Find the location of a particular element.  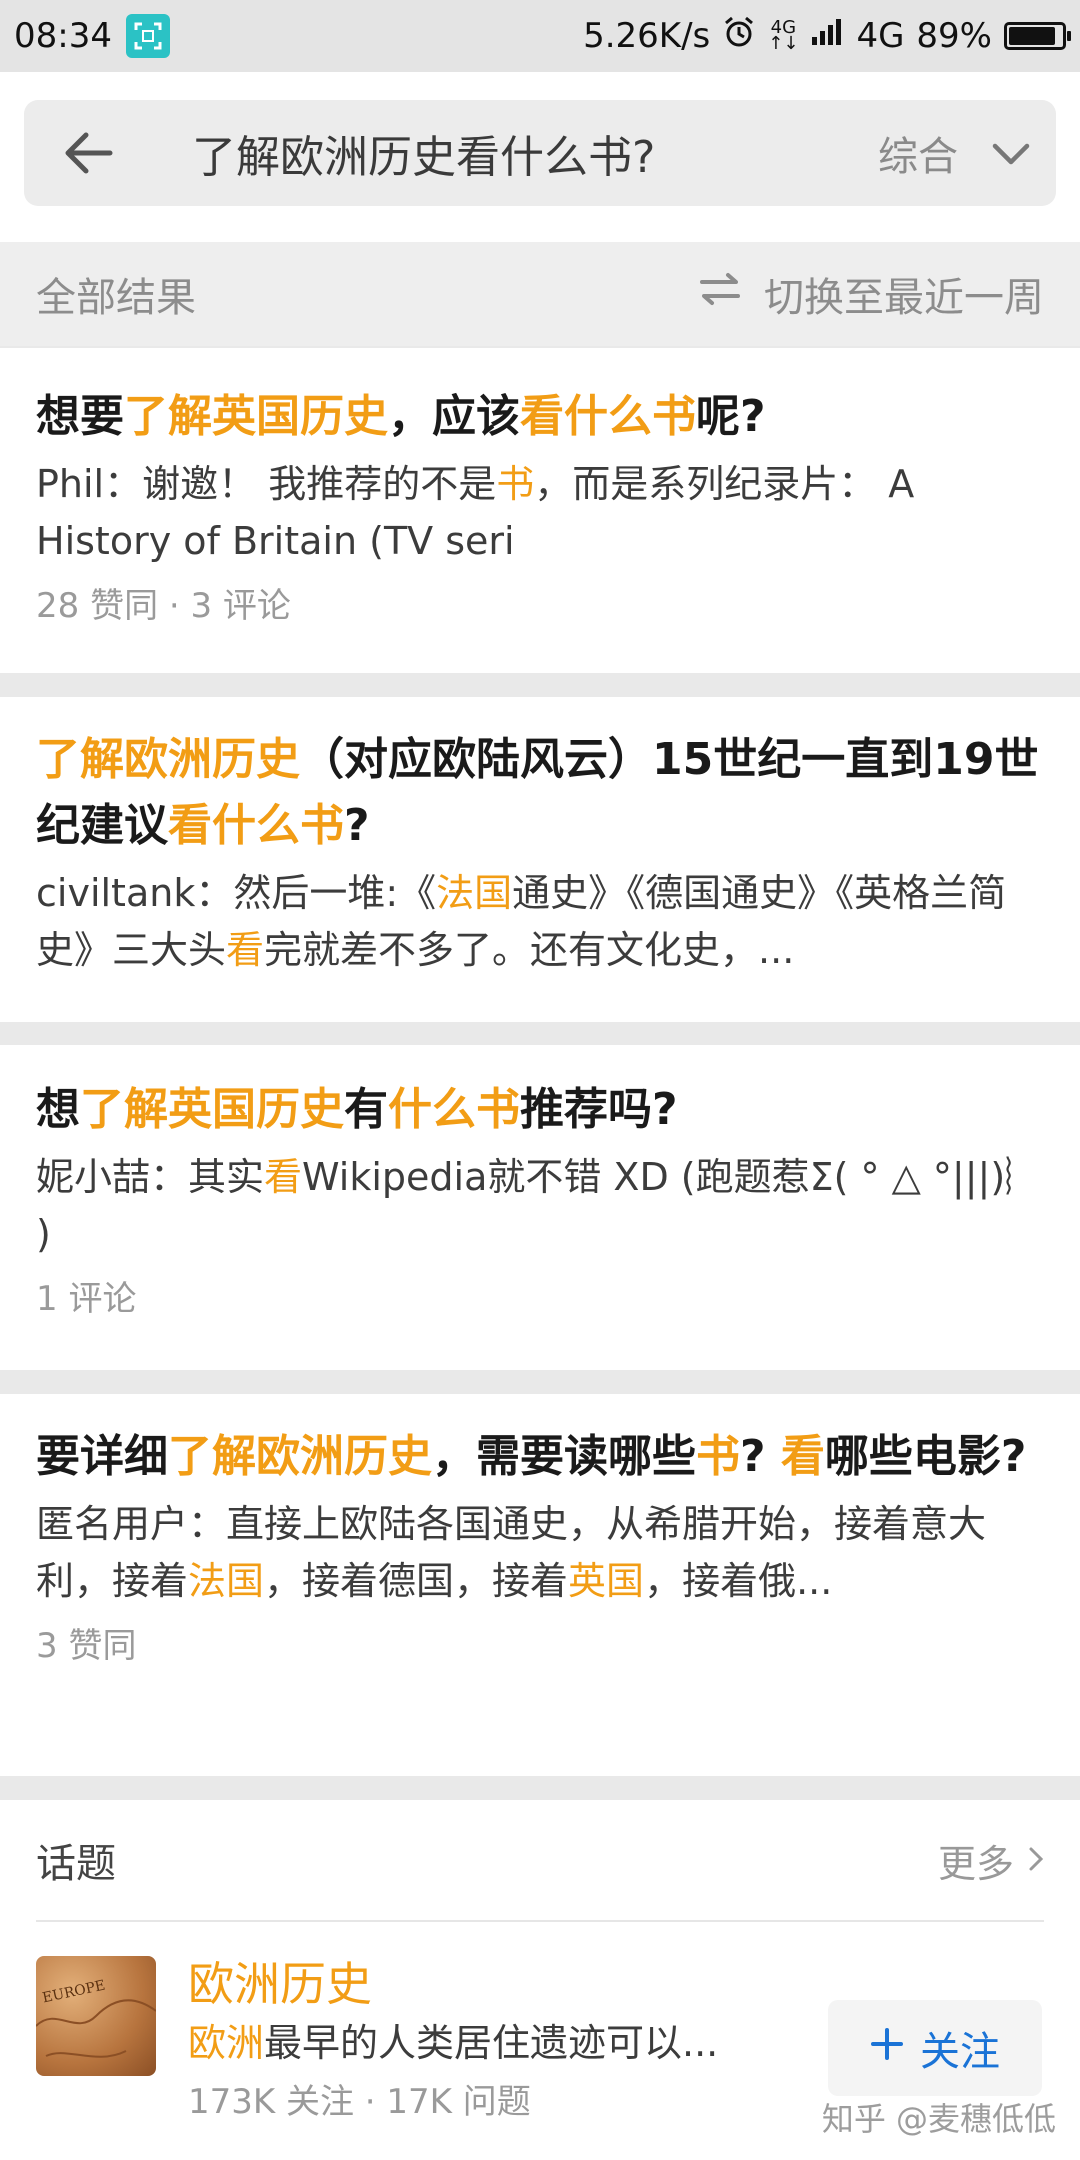

alarm-icon is located at coordinates (739, 36).